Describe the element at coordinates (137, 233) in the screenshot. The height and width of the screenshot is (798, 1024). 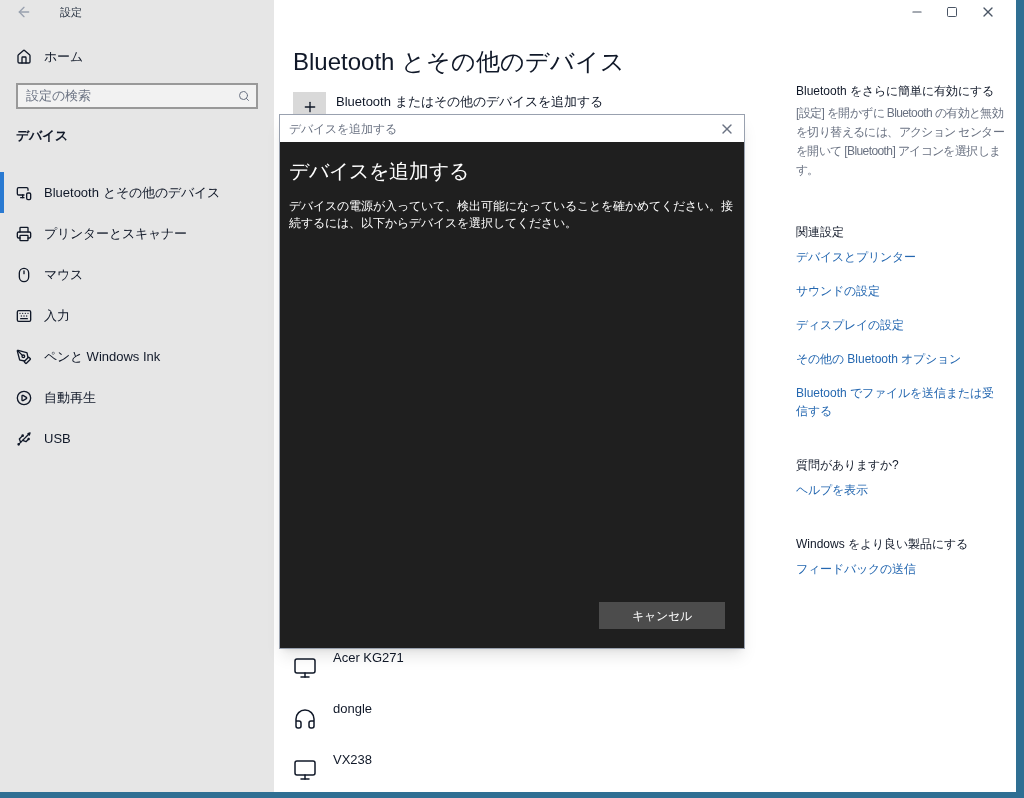
I see `sidebar-item: プリンターとスキャナー` at that location.